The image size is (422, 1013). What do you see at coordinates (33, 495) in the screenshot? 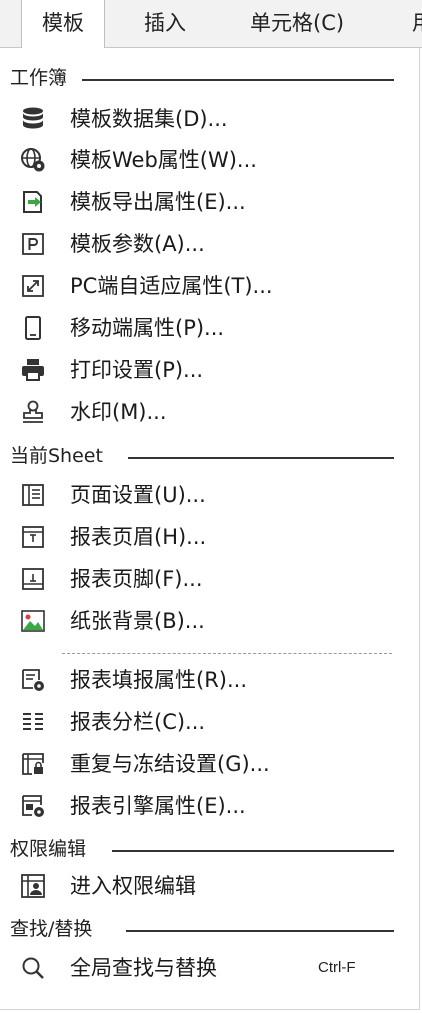
I see `page-setup-icon` at bounding box center [33, 495].